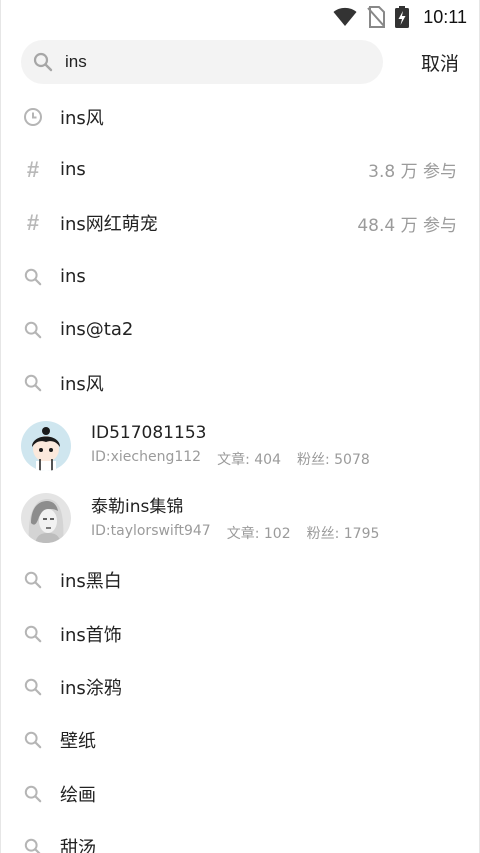 This screenshot has width=480, height=853. What do you see at coordinates (240, 329) in the screenshot?
I see `search-suggestion-item: ins@ta2` at bounding box center [240, 329].